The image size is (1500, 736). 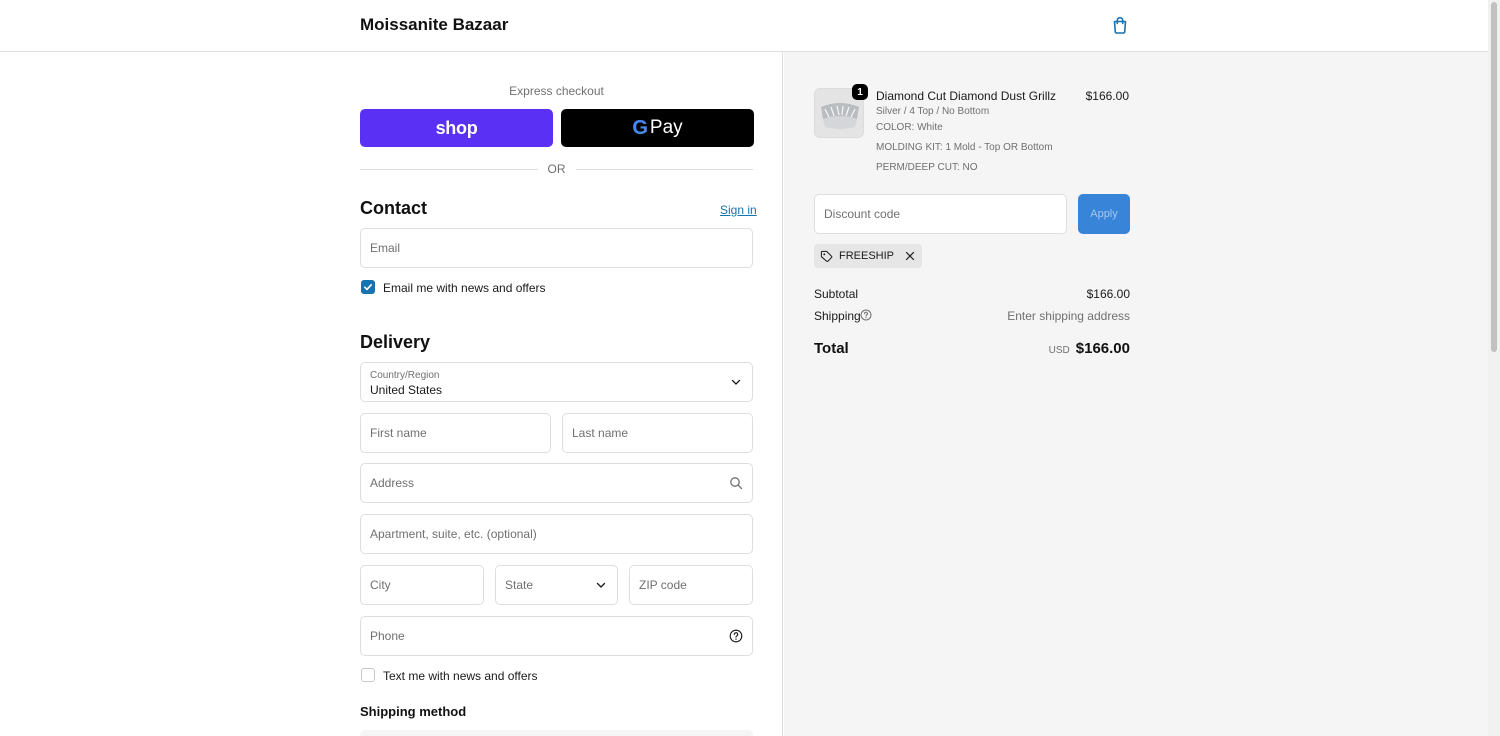 I want to click on sms-news-label: Text me with news and offers, so click(x=460, y=676).